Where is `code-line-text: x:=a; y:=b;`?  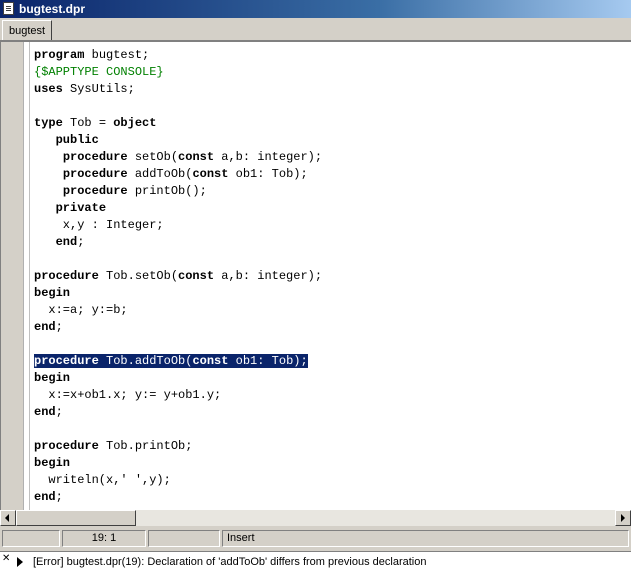
code-line-text: x:=a; y:=b; is located at coordinates (81, 310).